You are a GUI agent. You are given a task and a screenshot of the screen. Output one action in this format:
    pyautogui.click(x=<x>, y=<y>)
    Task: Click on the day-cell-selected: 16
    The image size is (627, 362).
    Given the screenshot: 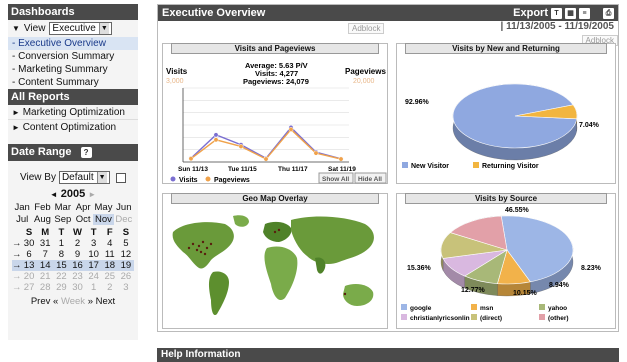 What is the action you would take?
    pyautogui.click(x=77, y=265)
    